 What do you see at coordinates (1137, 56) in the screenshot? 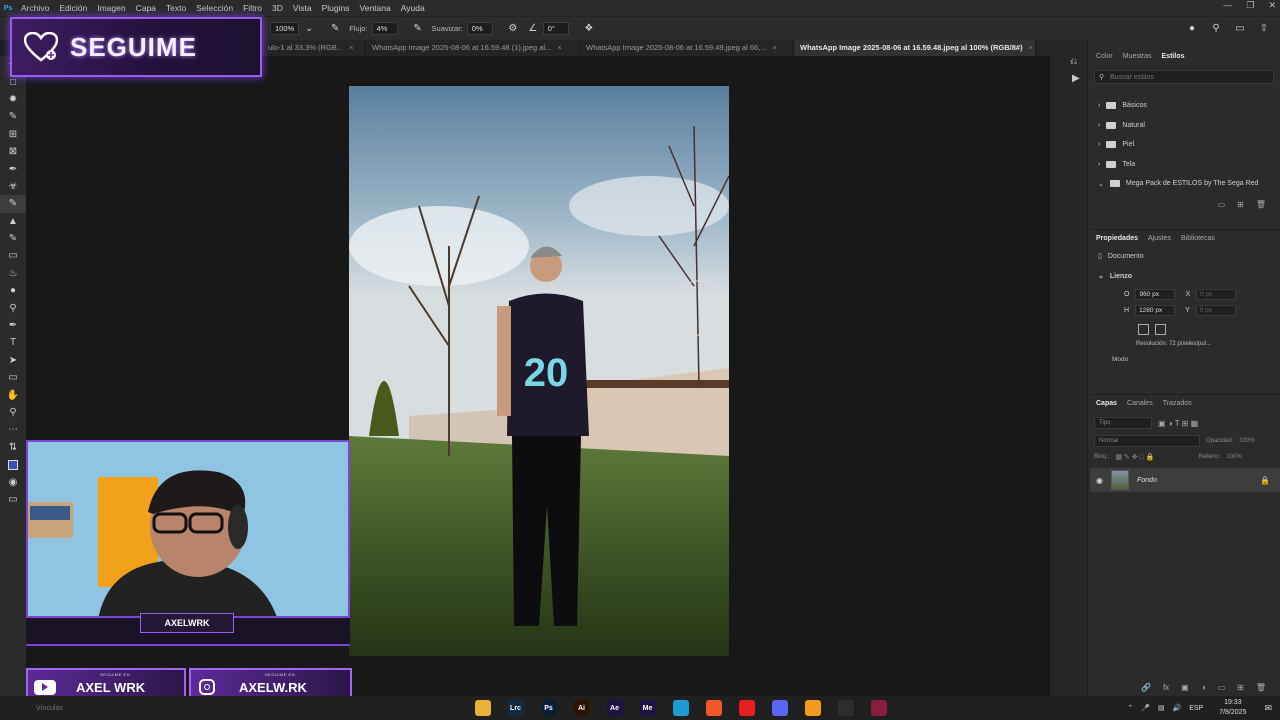
I see `tab-swatches: Muestras` at bounding box center [1137, 56].